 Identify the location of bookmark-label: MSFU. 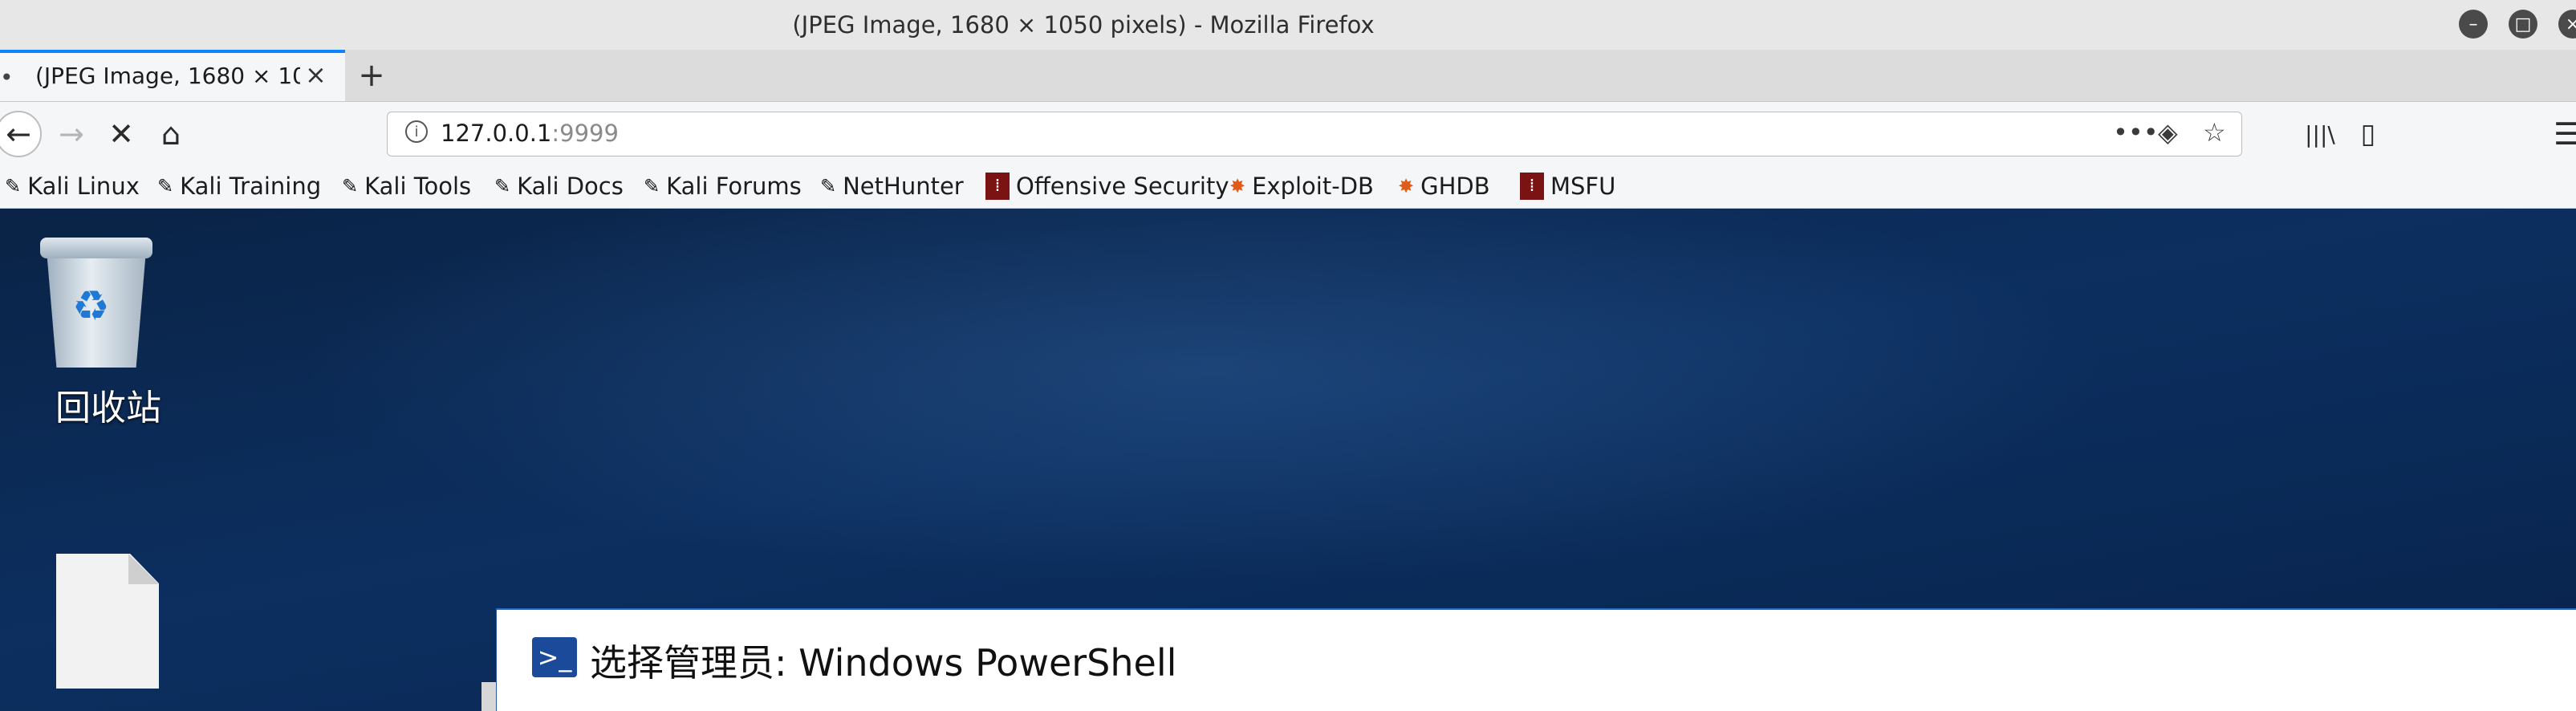
(1583, 186).